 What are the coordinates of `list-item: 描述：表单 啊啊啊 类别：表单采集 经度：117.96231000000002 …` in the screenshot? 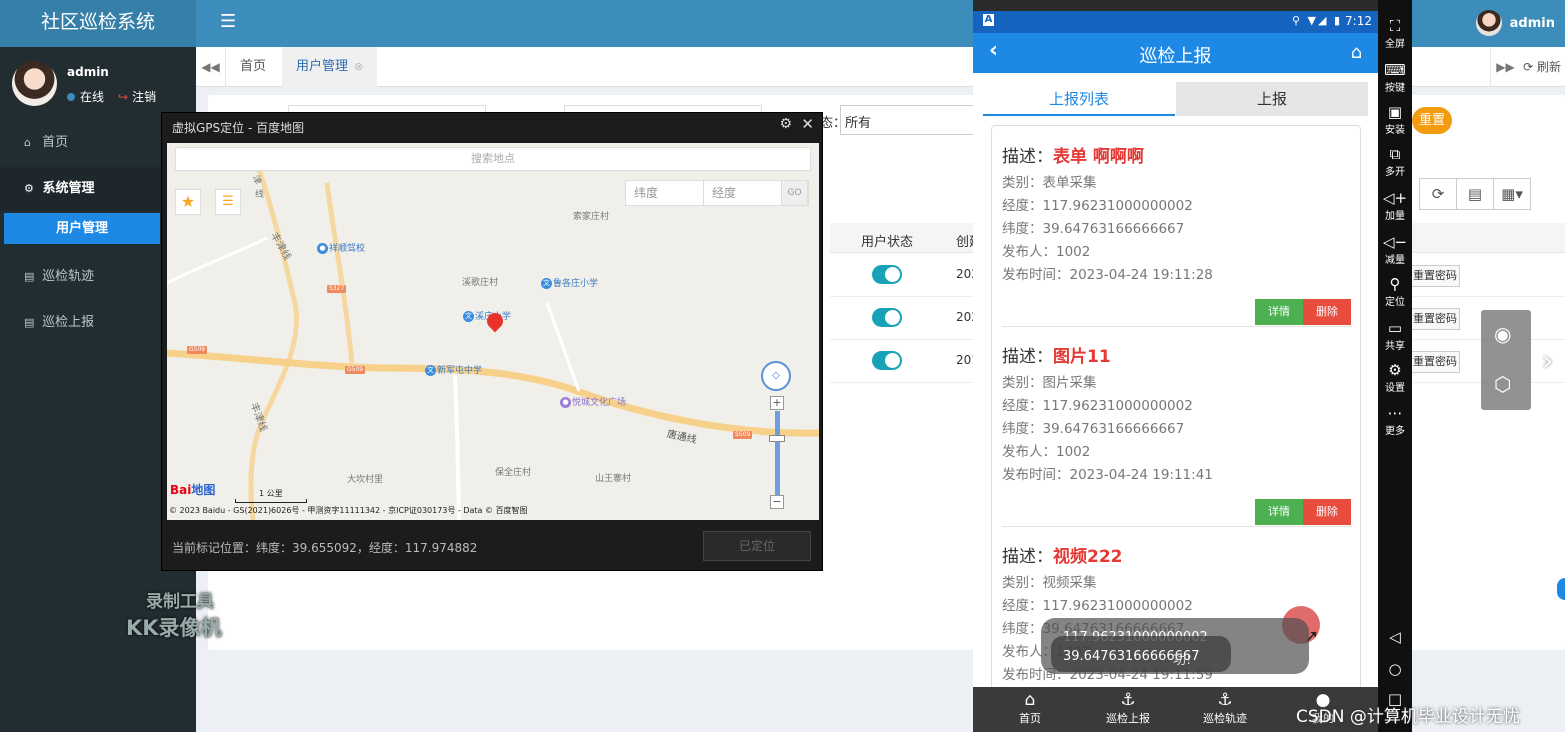 It's located at (1177, 226).